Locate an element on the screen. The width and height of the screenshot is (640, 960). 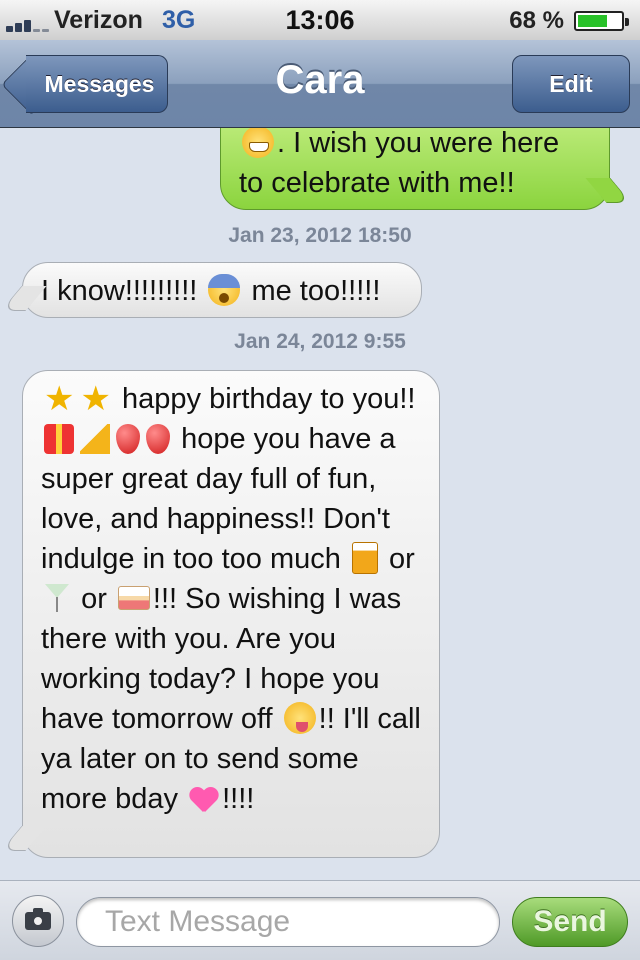
message-text: I know!!!!!!!!! is located at coordinates (119, 291).